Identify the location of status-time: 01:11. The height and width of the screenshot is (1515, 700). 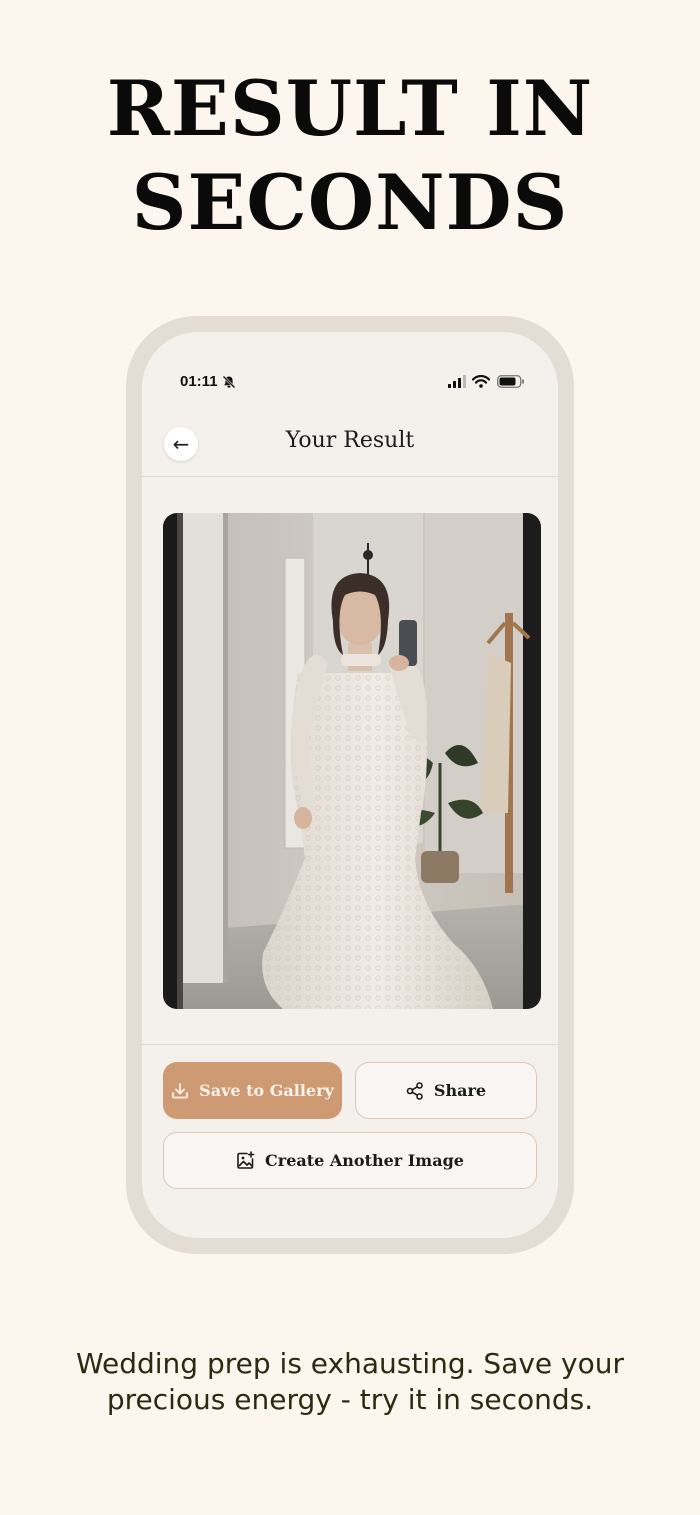
(199, 381).